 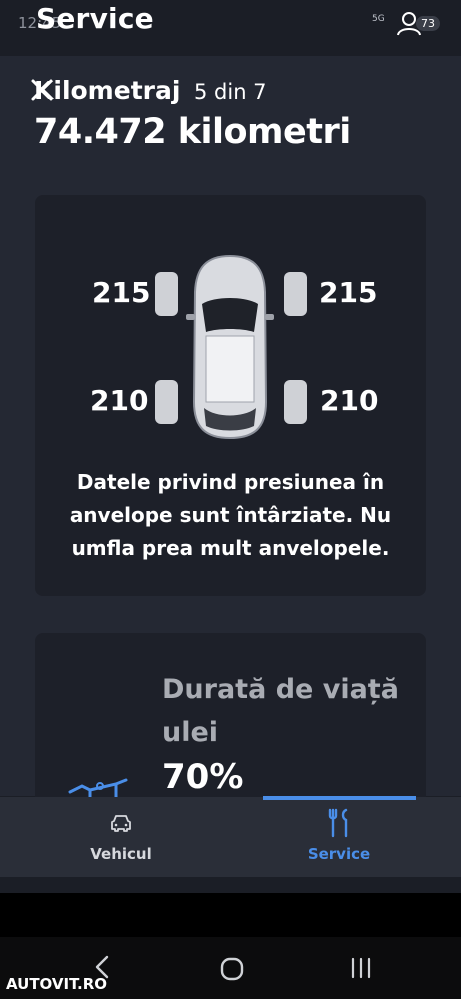 I want to click on system-bar-gap, so click(x=230, y=915).